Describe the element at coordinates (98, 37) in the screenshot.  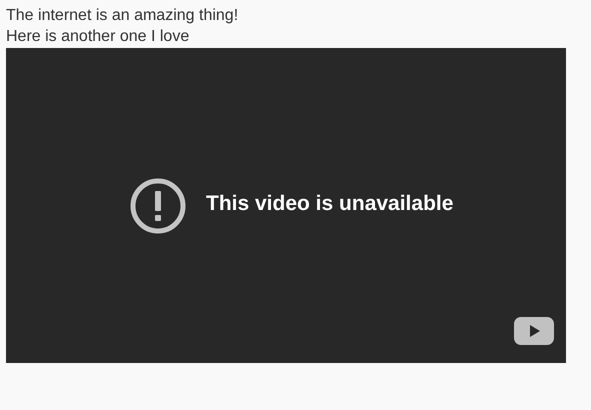
I see `paragraph: Here is another one I love` at that location.